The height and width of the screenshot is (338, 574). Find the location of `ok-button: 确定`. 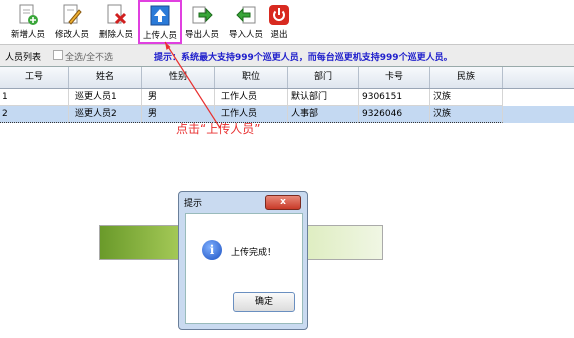

ok-button: 确定 is located at coordinates (264, 302).